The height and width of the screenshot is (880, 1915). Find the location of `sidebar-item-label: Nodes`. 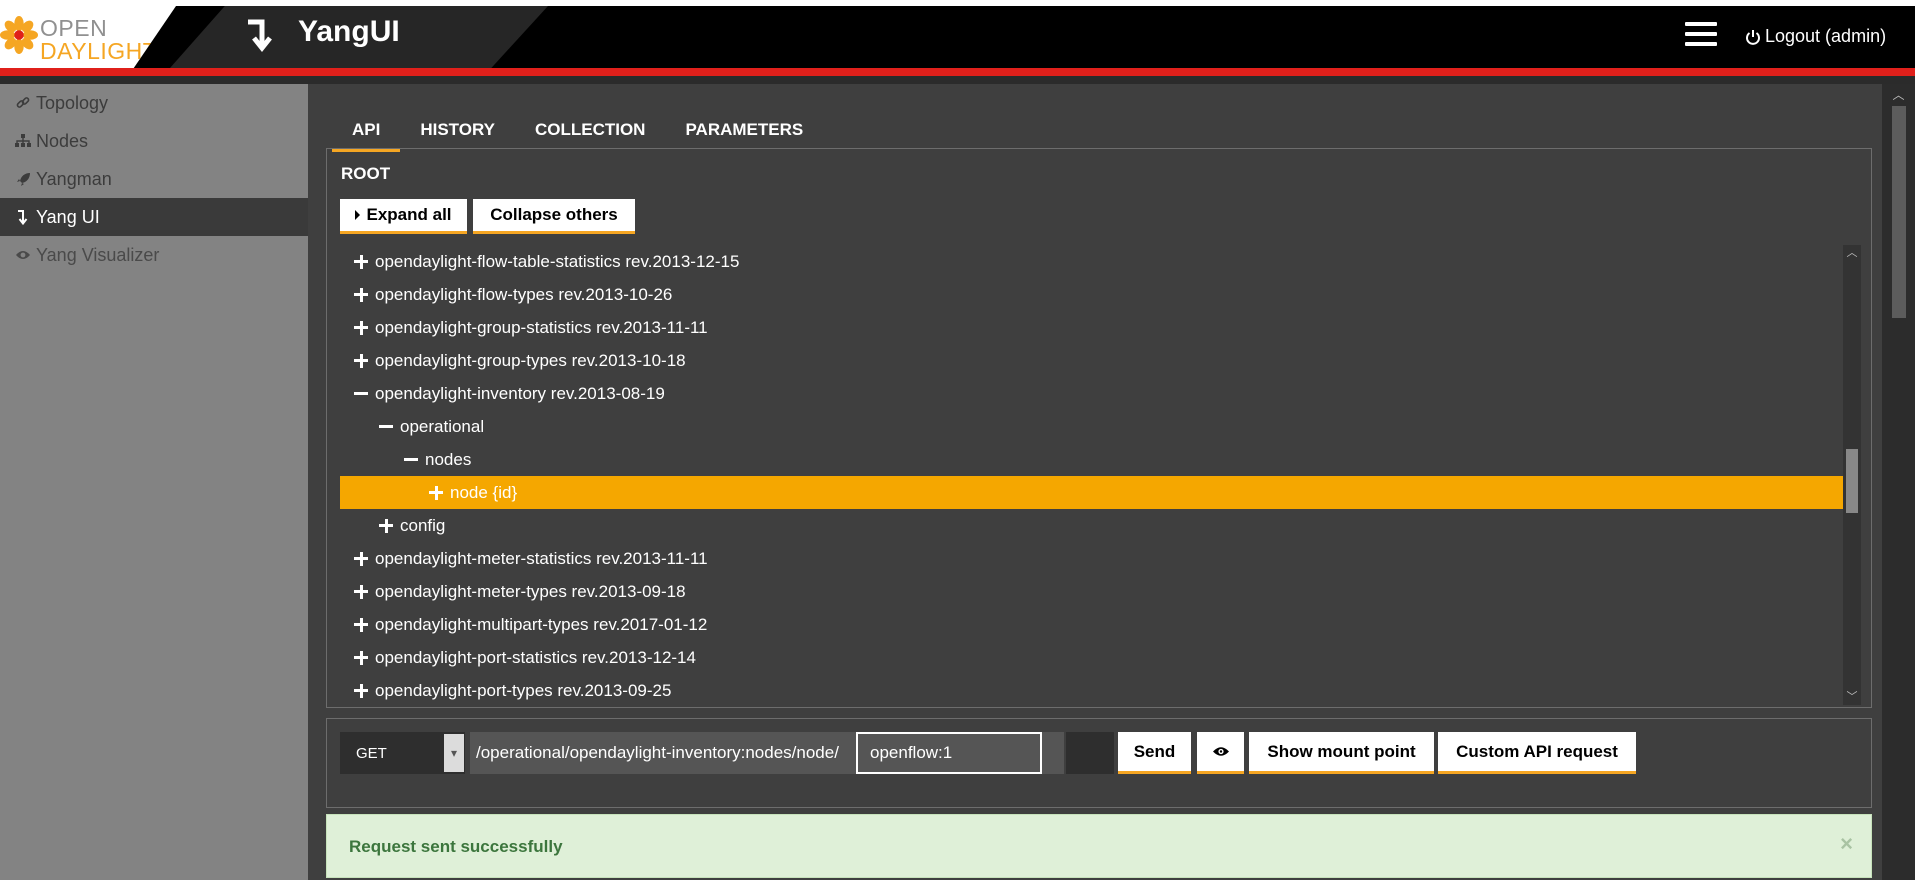

sidebar-item-label: Nodes is located at coordinates (62, 140).